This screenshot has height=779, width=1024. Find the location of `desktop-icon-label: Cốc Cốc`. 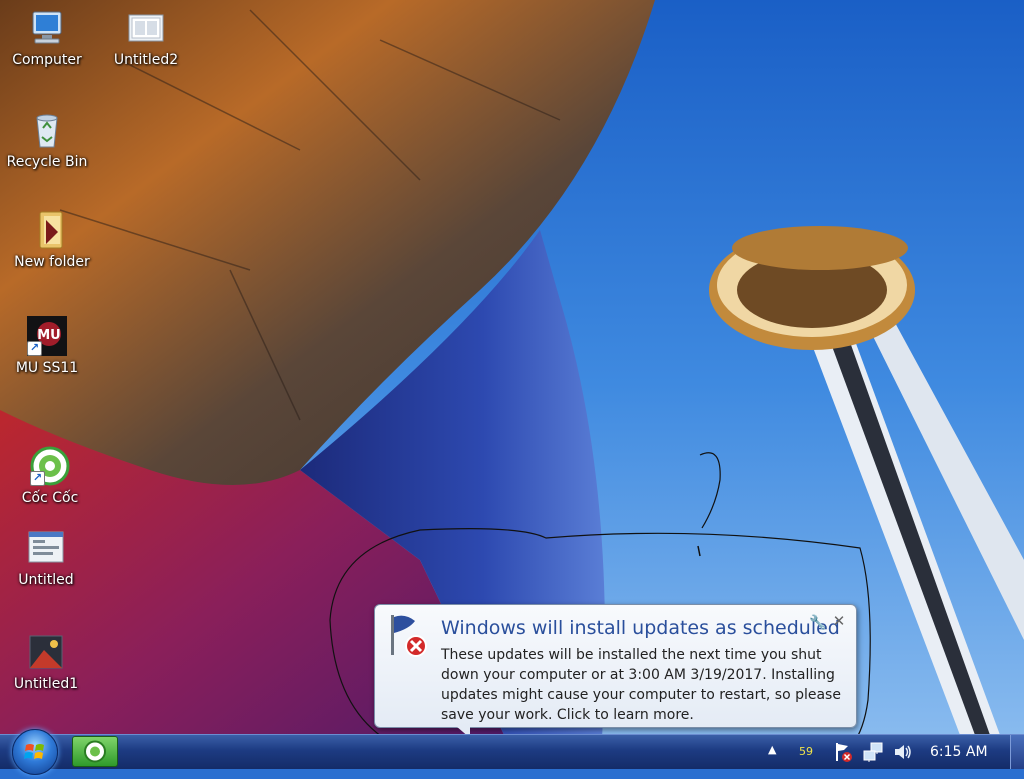

desktop-icon-label: Cốc Cốc is located at coordinates (50, 498).